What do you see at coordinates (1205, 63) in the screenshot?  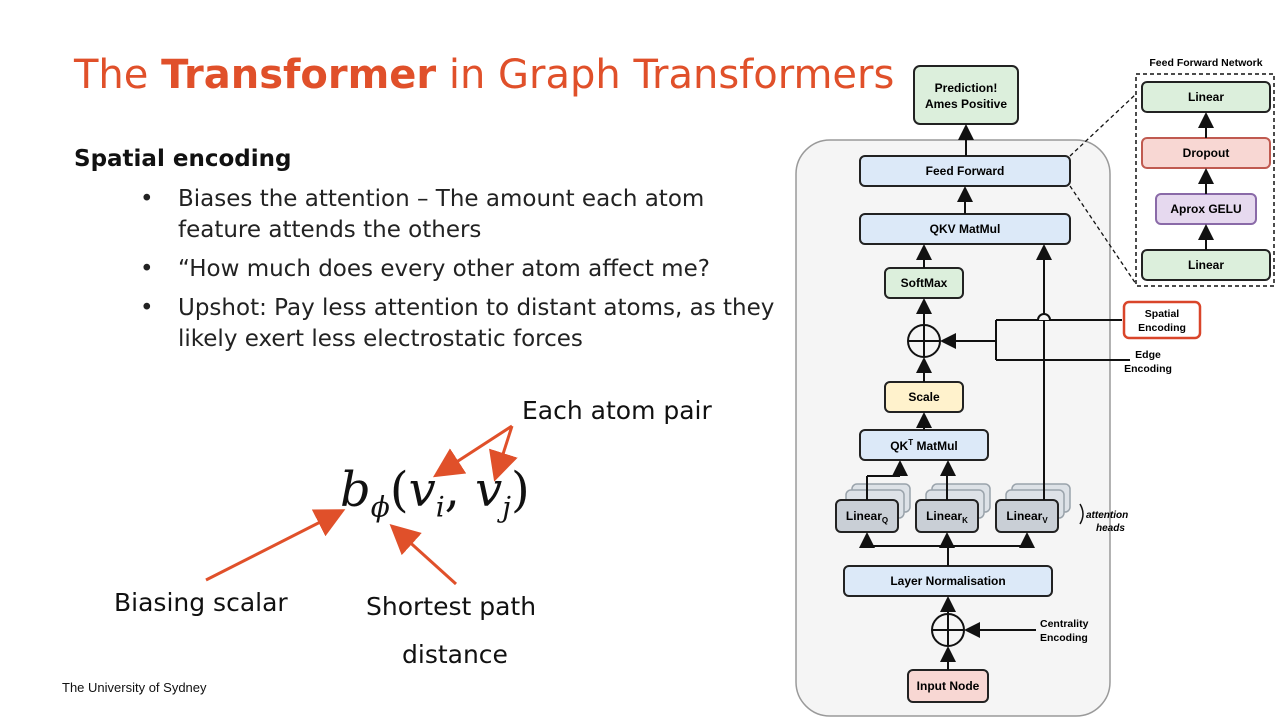 I see `ffn-title: Feed Forward Network` at bounding box center [1205, 63].